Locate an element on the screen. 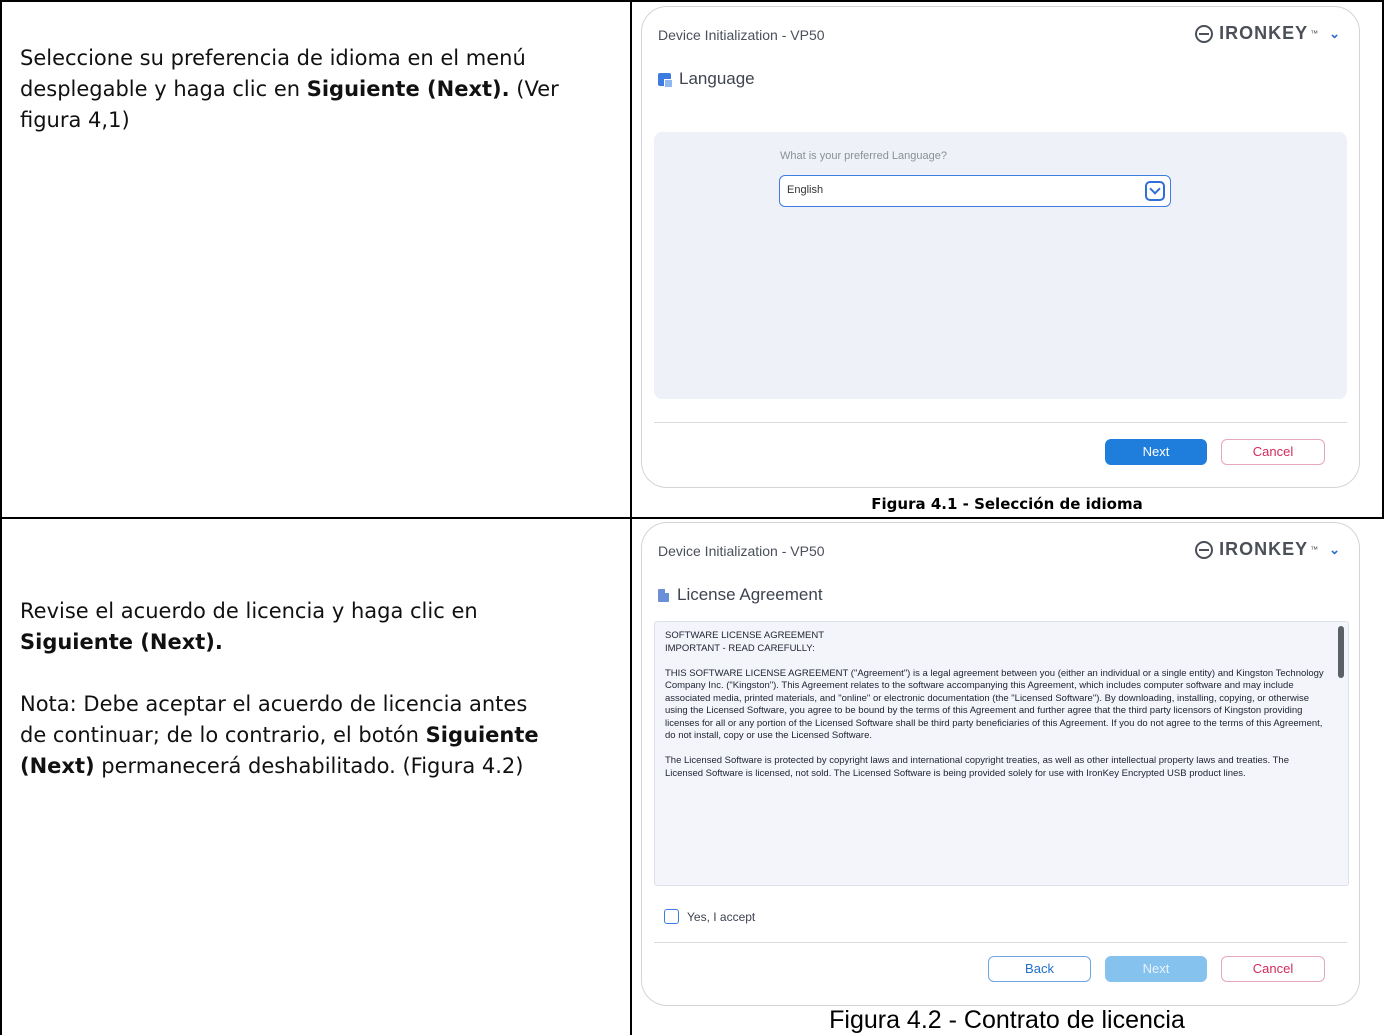 The image size is (1384, 1035). accept-checkbox-row: Yes, I accept is located at coordinates (709, 916).